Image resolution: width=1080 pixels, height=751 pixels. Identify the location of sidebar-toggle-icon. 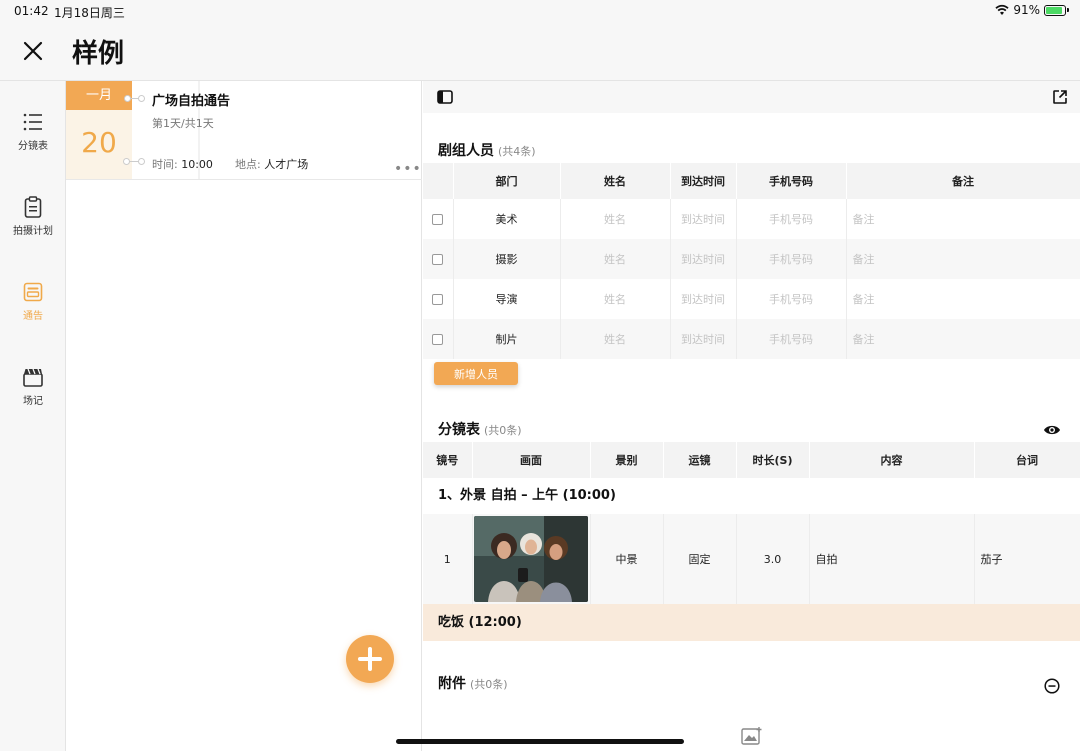
(445, 97).